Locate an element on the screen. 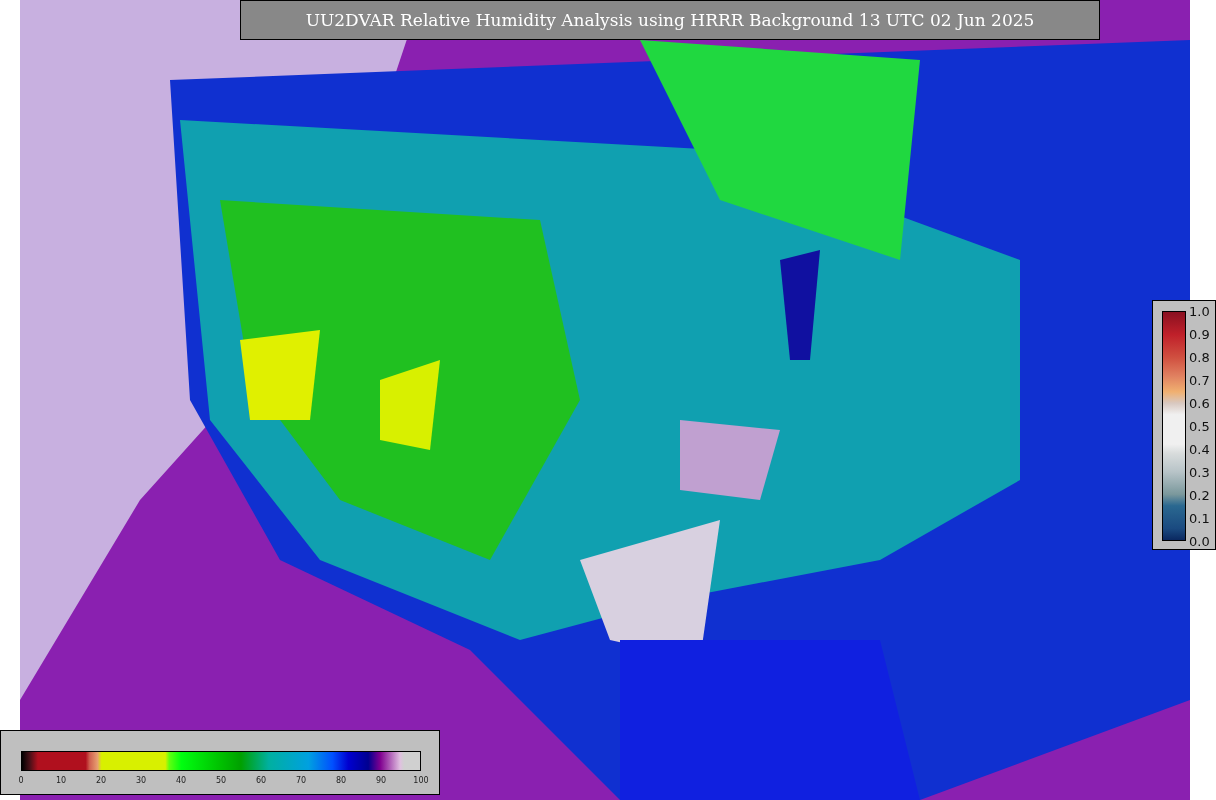  colorbar-tick-label: 10 is located at coordinates (61, 780).